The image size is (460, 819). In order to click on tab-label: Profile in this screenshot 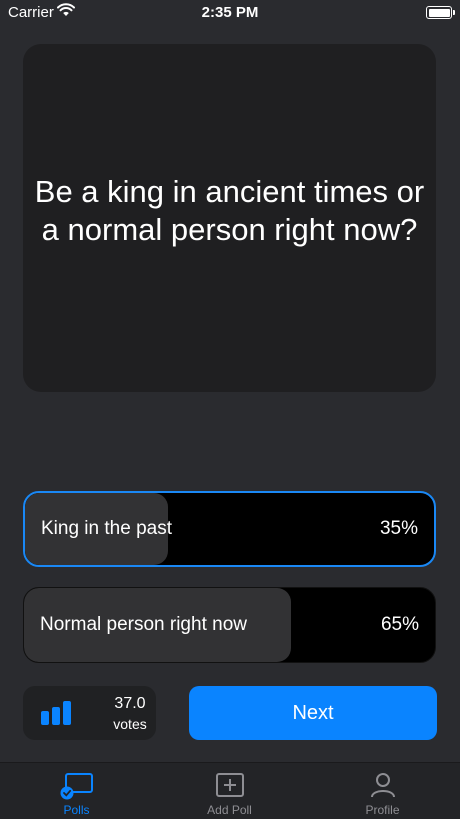, I will do `click(382, 810)`.